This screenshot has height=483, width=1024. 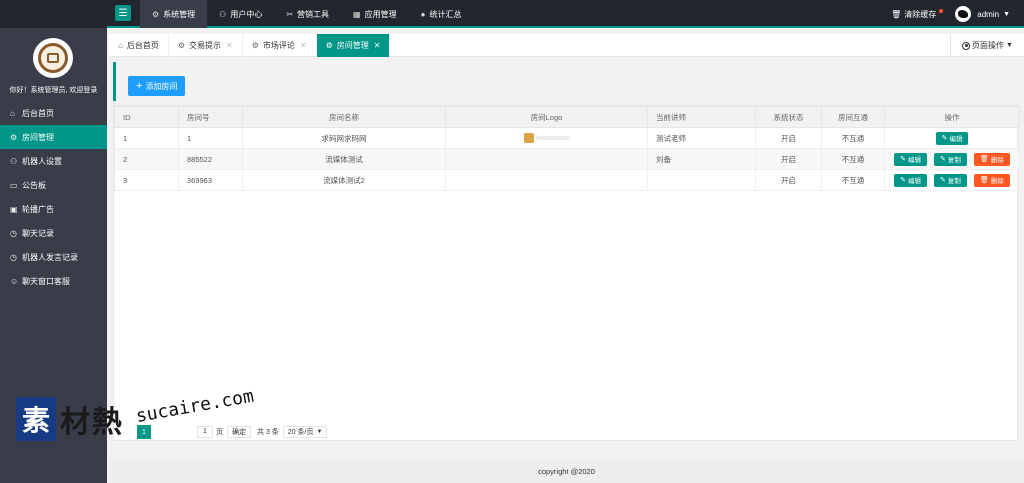 What do you see at coordinates (157, 86) in the screenshot?
I see `add-room-button: + 添加房间` at bounding box center [157, 86].